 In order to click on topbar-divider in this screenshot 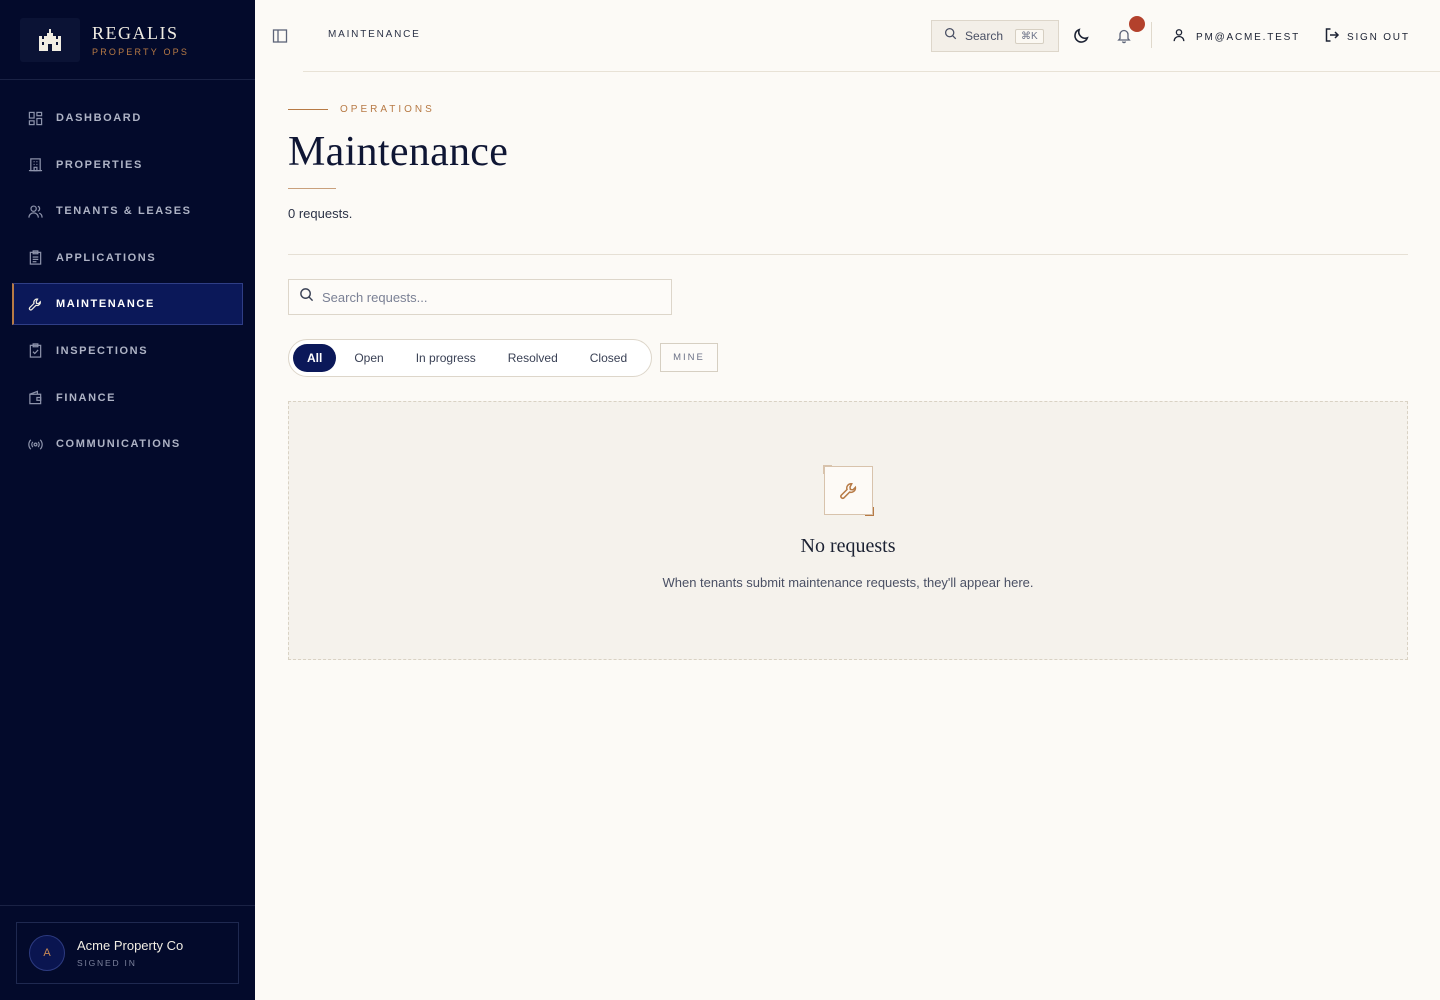, I will do `click(1151, 35)`.